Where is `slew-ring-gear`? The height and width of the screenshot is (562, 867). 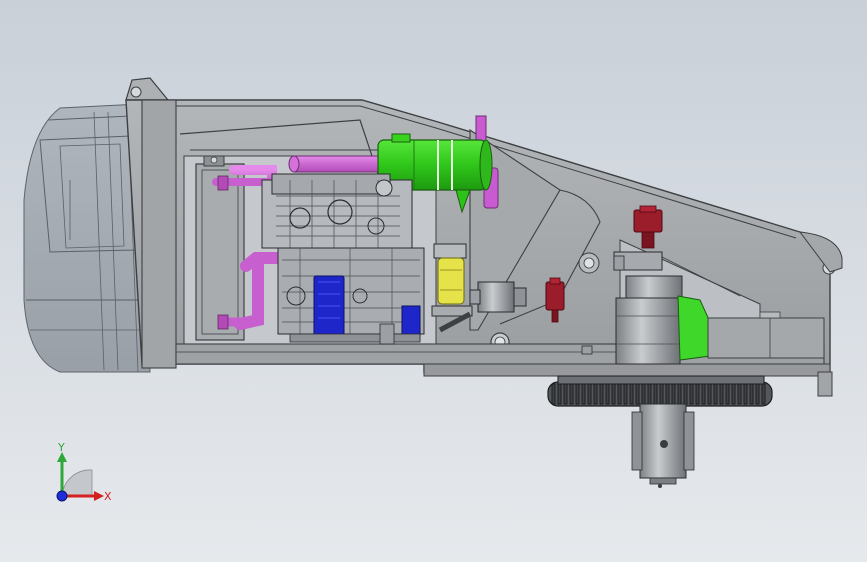 slew-ring-gear is located at coordinates (660, 391).